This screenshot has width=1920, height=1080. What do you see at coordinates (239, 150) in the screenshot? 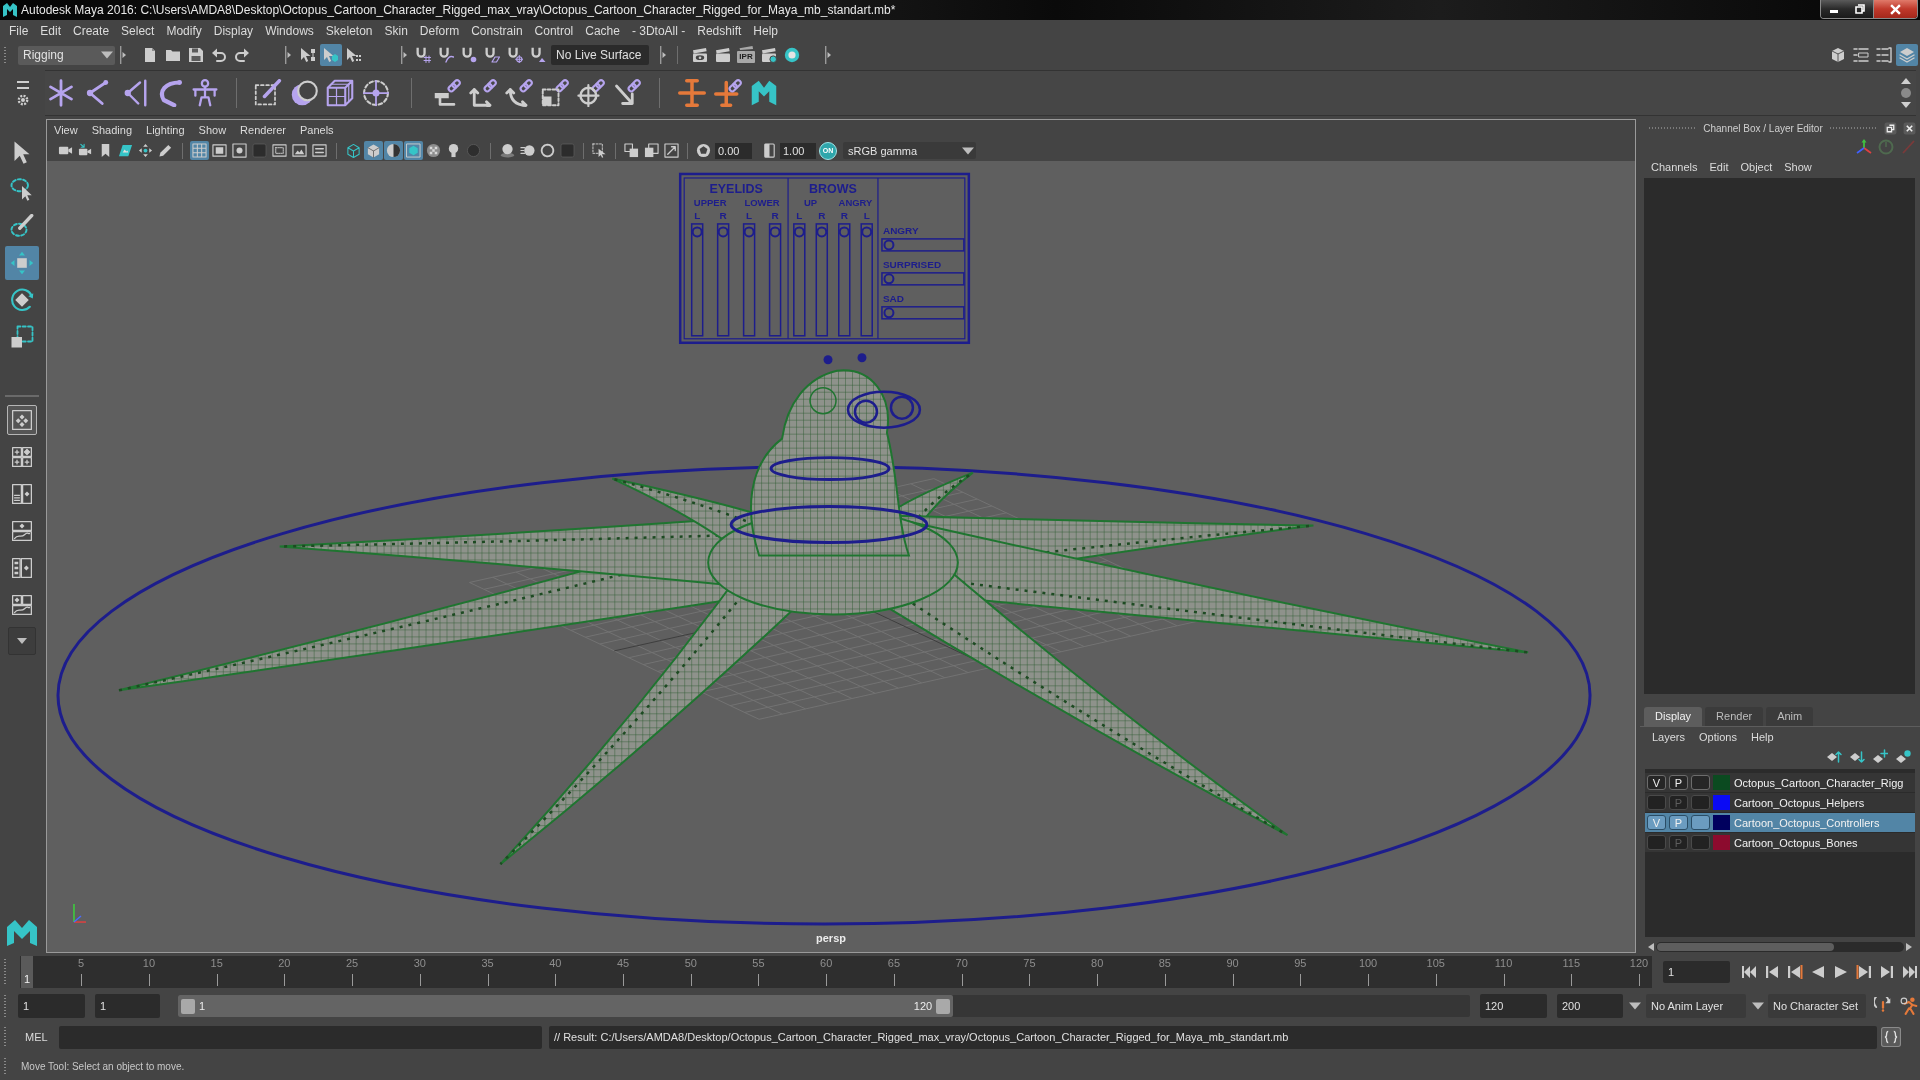
I see `framed-dot-icon` at bounding box center [239, 150].